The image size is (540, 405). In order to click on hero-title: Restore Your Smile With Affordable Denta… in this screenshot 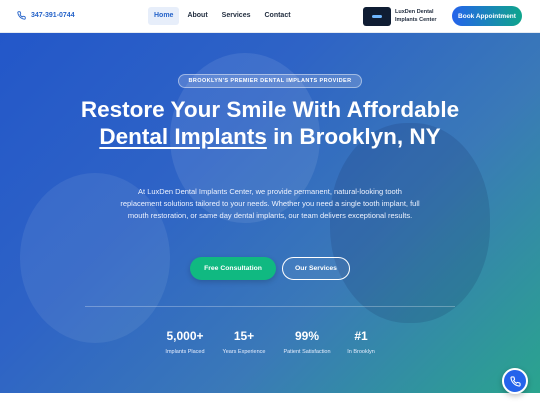, I will do `click(270, 123)`.